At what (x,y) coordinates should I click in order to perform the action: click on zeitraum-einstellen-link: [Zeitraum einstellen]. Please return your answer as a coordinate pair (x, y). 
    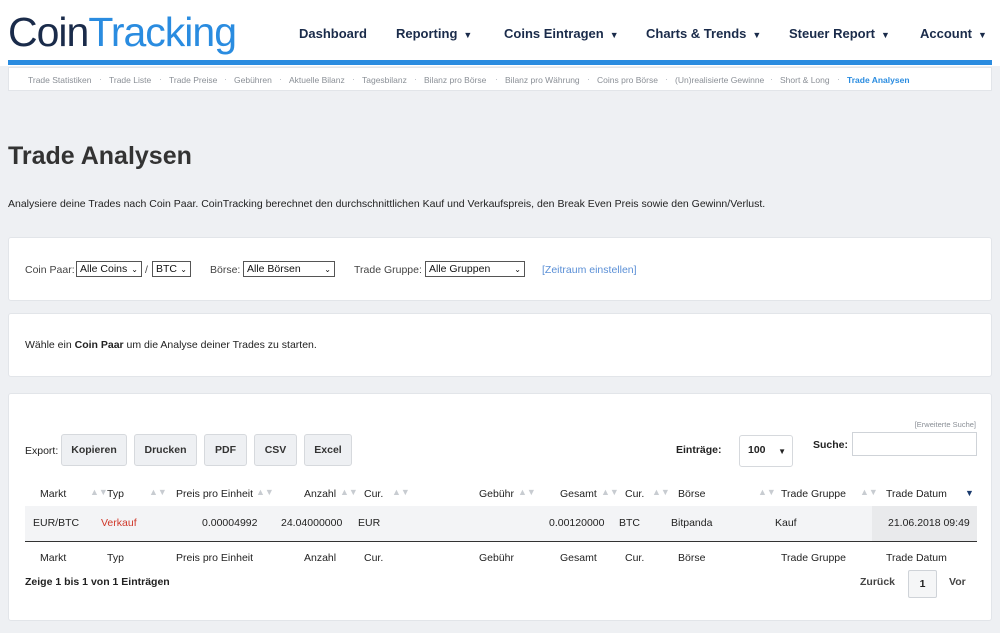
    Looking at the image, I should click on (589, 270).